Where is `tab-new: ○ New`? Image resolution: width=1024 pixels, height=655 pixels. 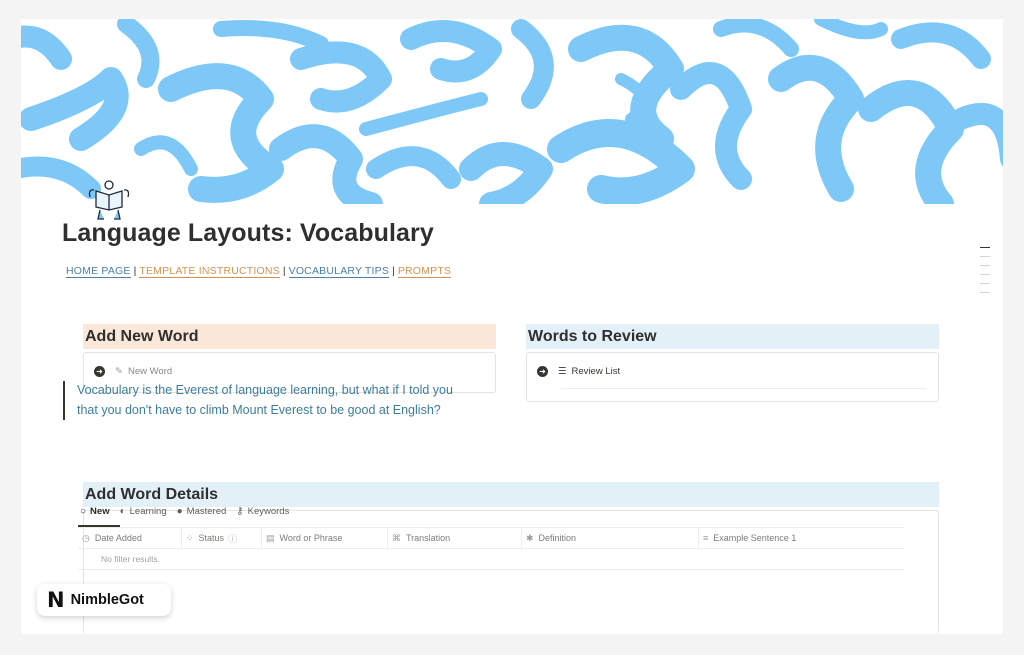 tab-new: ○ New is located at coordinates (95, 511).